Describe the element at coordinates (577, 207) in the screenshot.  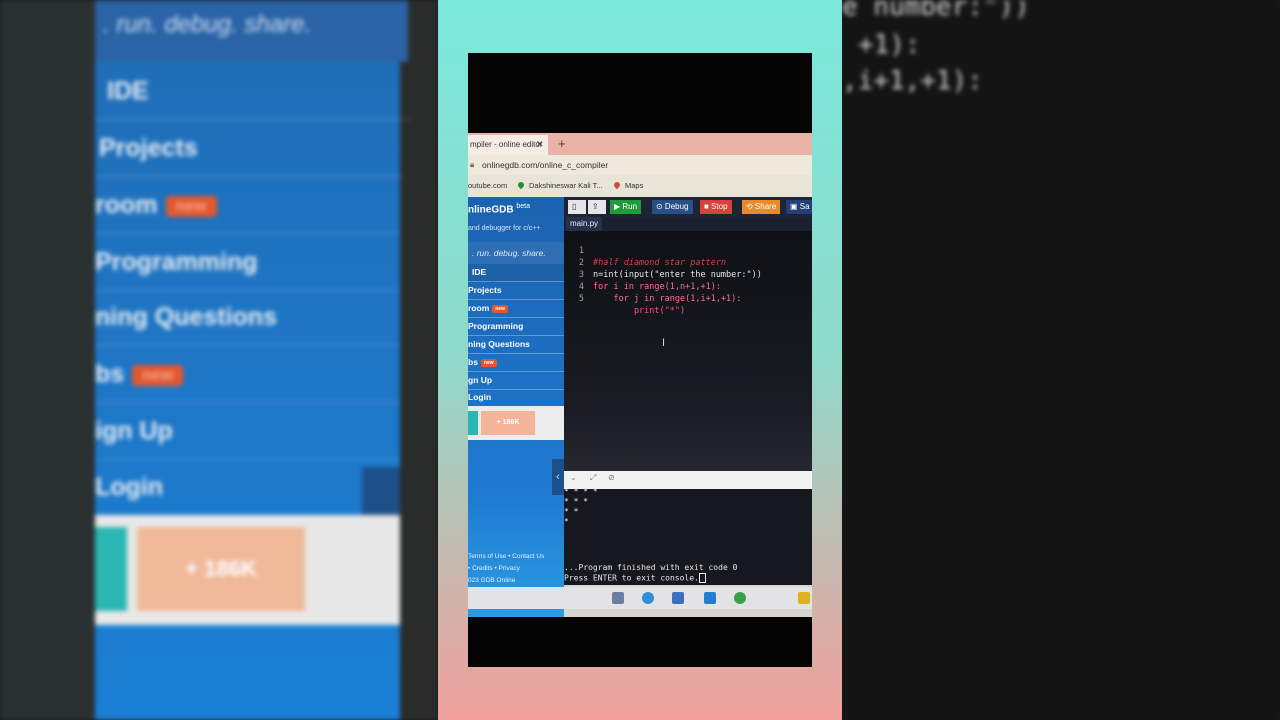
I see `new-file-icon: ▯` at that location.